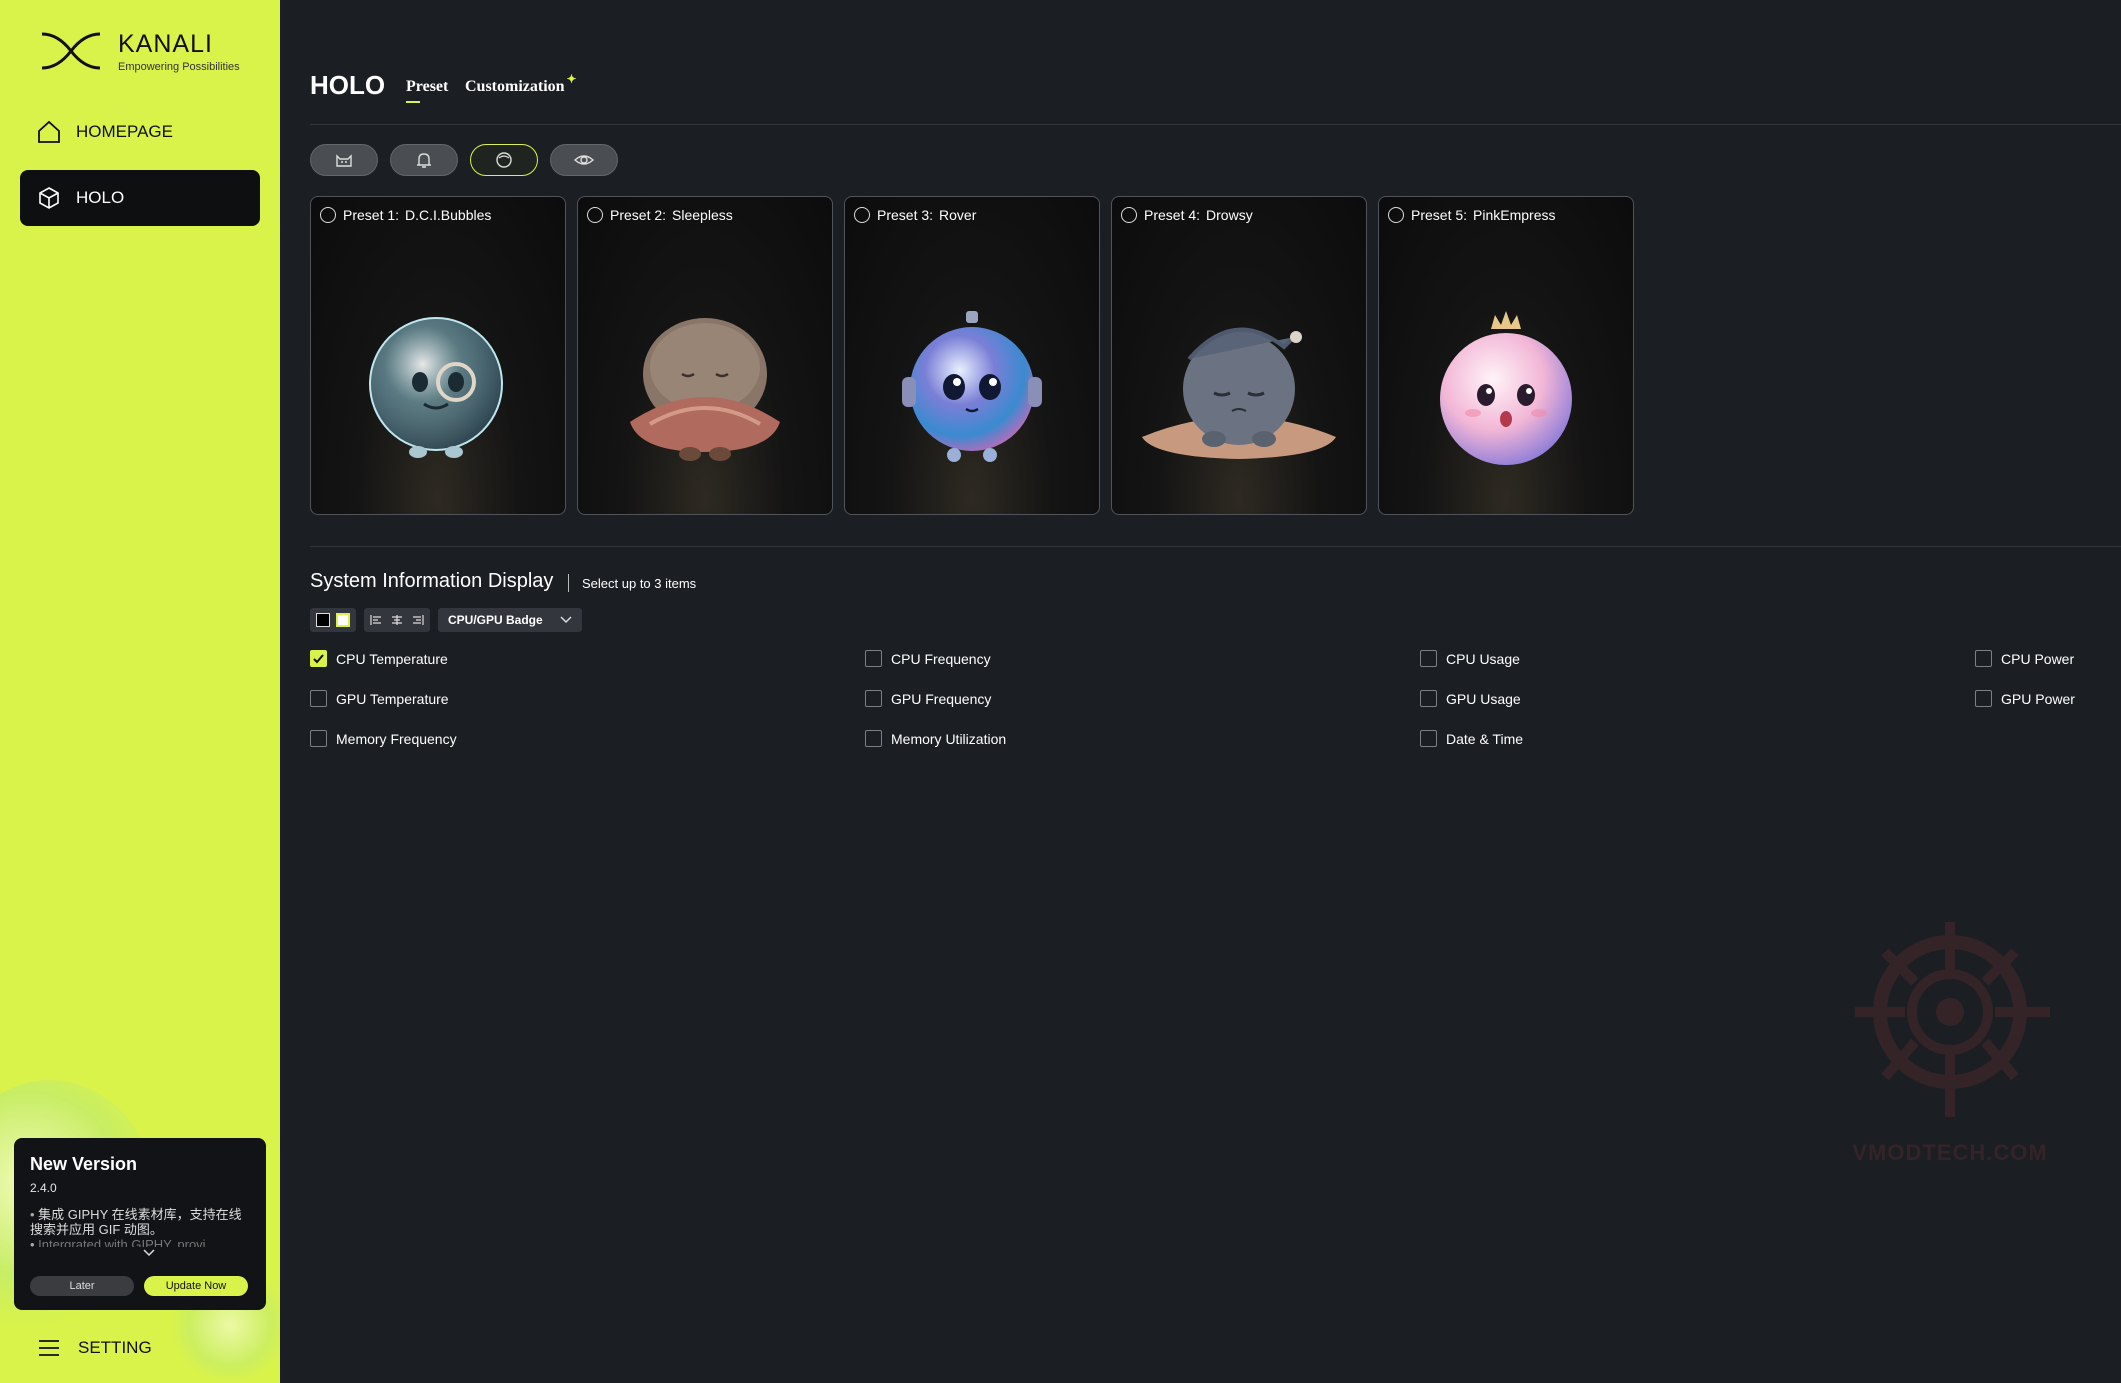 The height and width of the screenshot is (1383, 2121). Describe the element at coordinates (2038, 658) in the screenshot. I see `option-label: CPU Power` at that location.